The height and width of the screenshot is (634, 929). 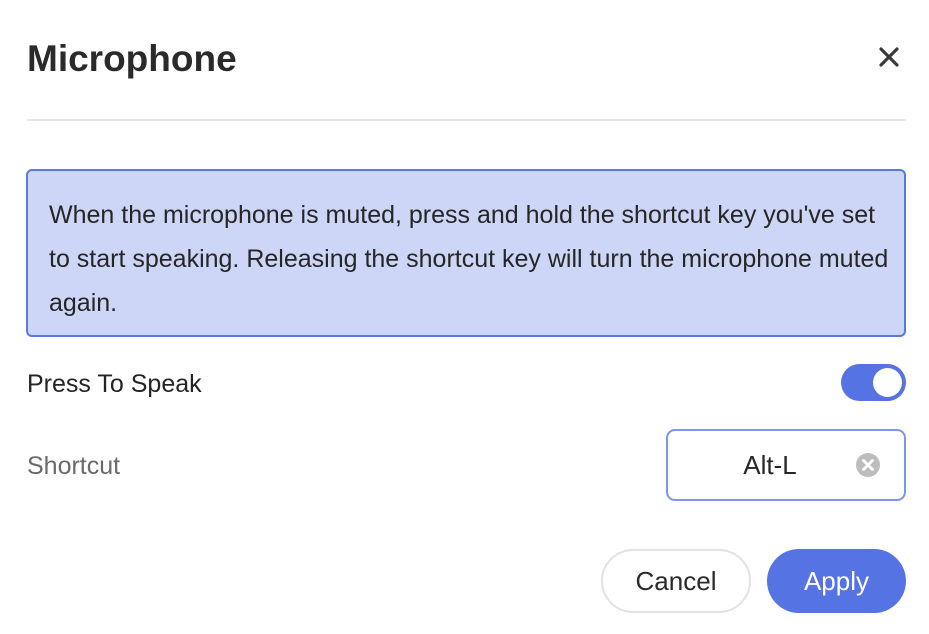 I want to click on close-button, so click(x=889, y=57).